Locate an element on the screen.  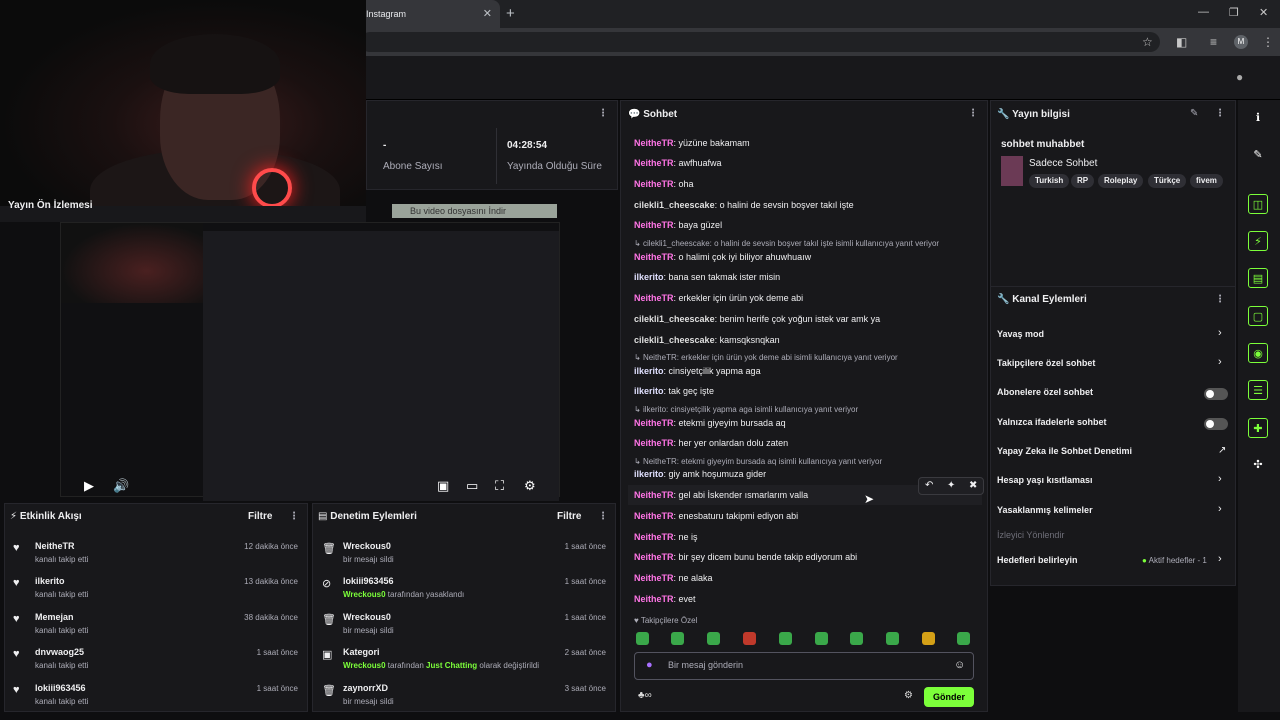
info-icon: ℹ is located at coordinates (1258, 118).